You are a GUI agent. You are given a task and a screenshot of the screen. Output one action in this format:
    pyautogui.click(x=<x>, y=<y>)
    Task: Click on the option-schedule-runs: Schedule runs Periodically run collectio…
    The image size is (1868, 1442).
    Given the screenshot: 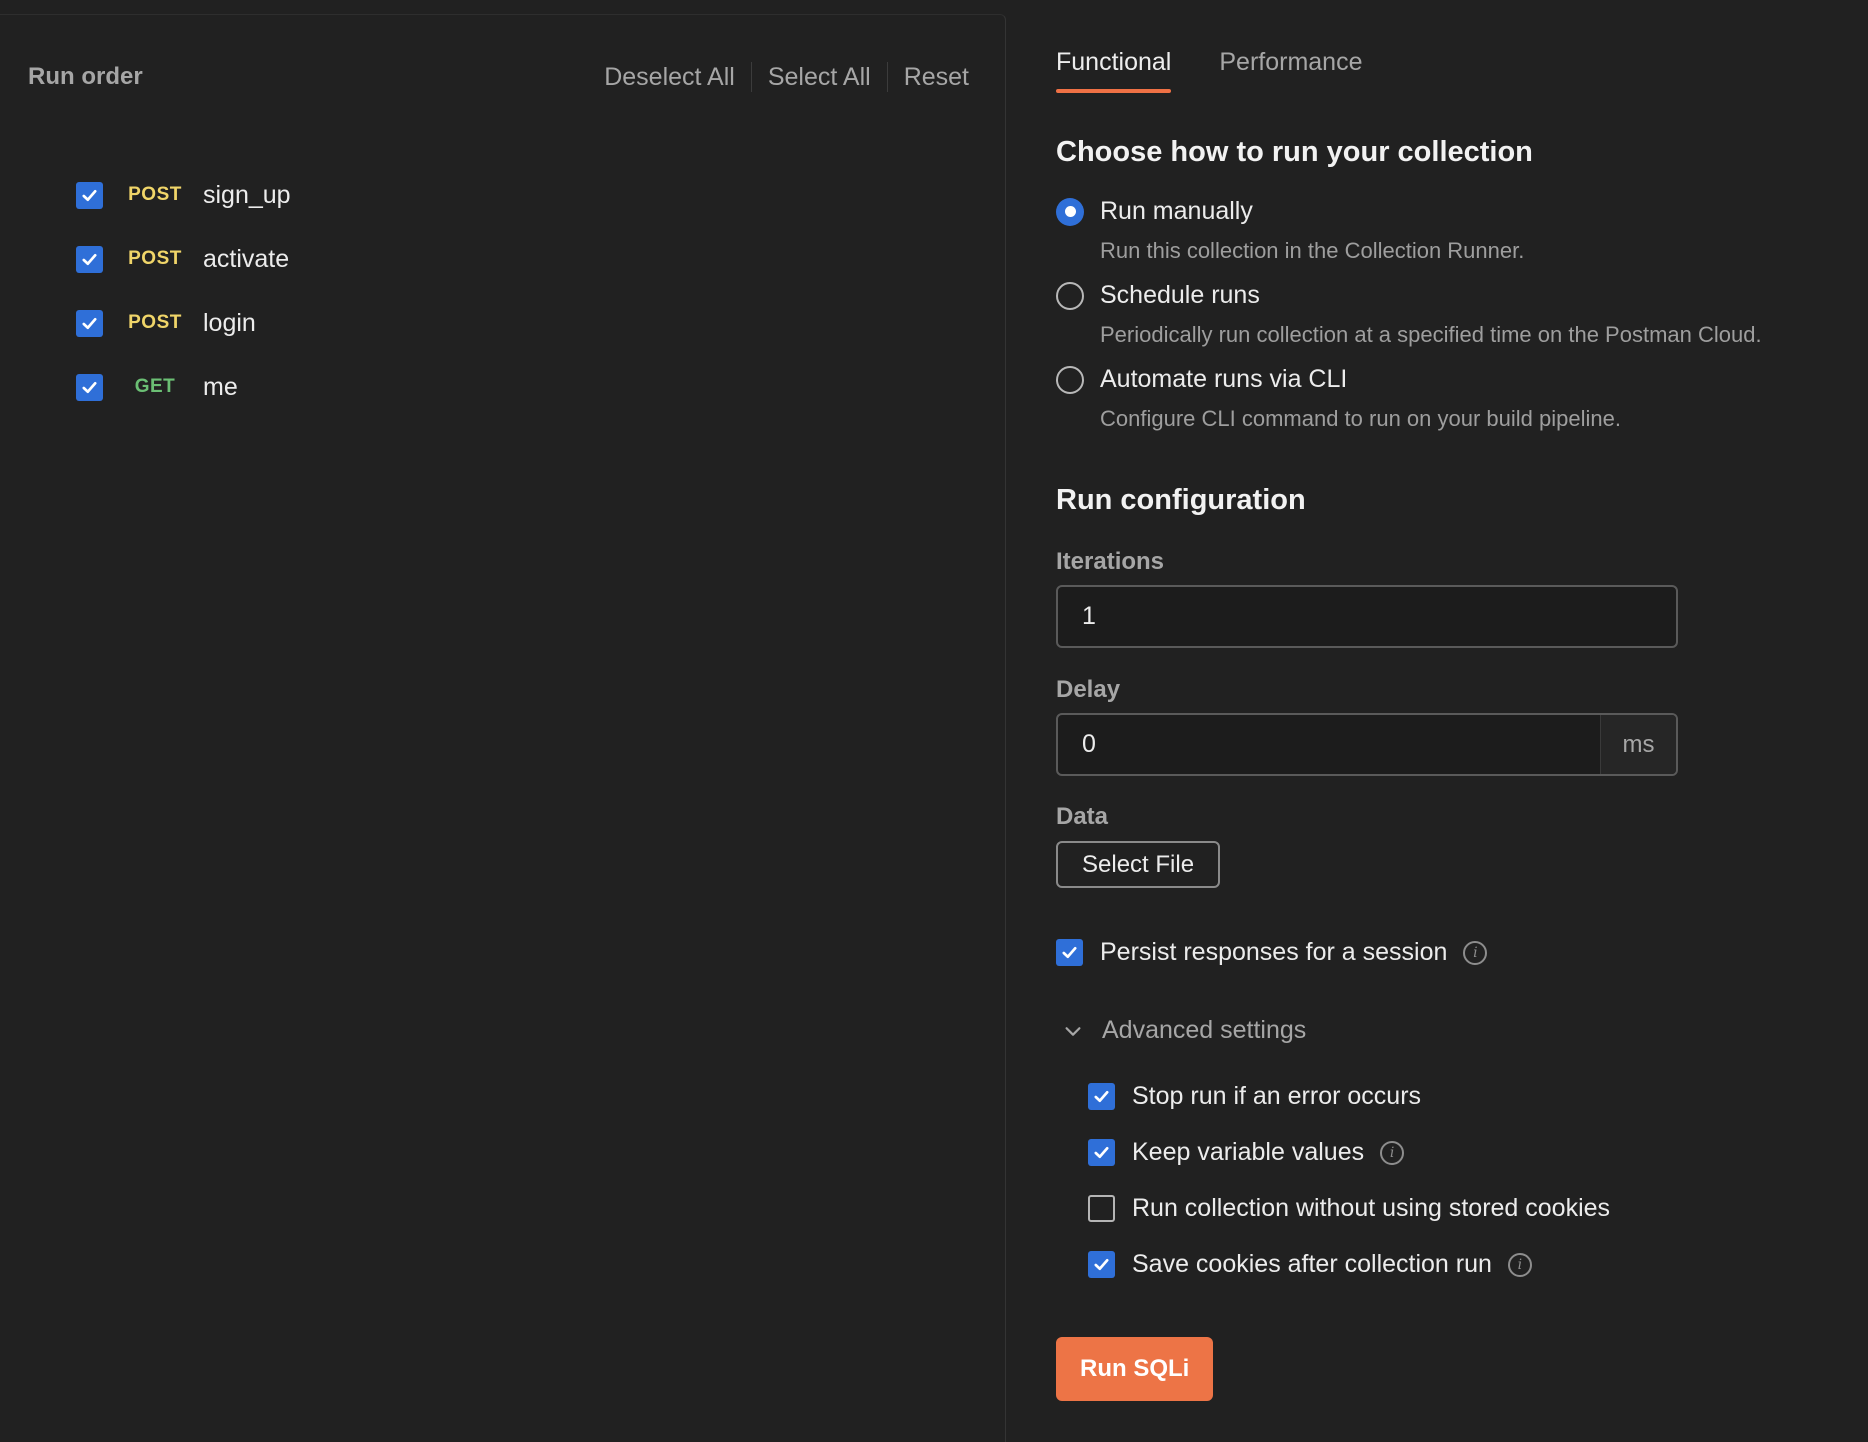 What is the action you would take?
    pyautogui.click(x=1409, y=314)
    